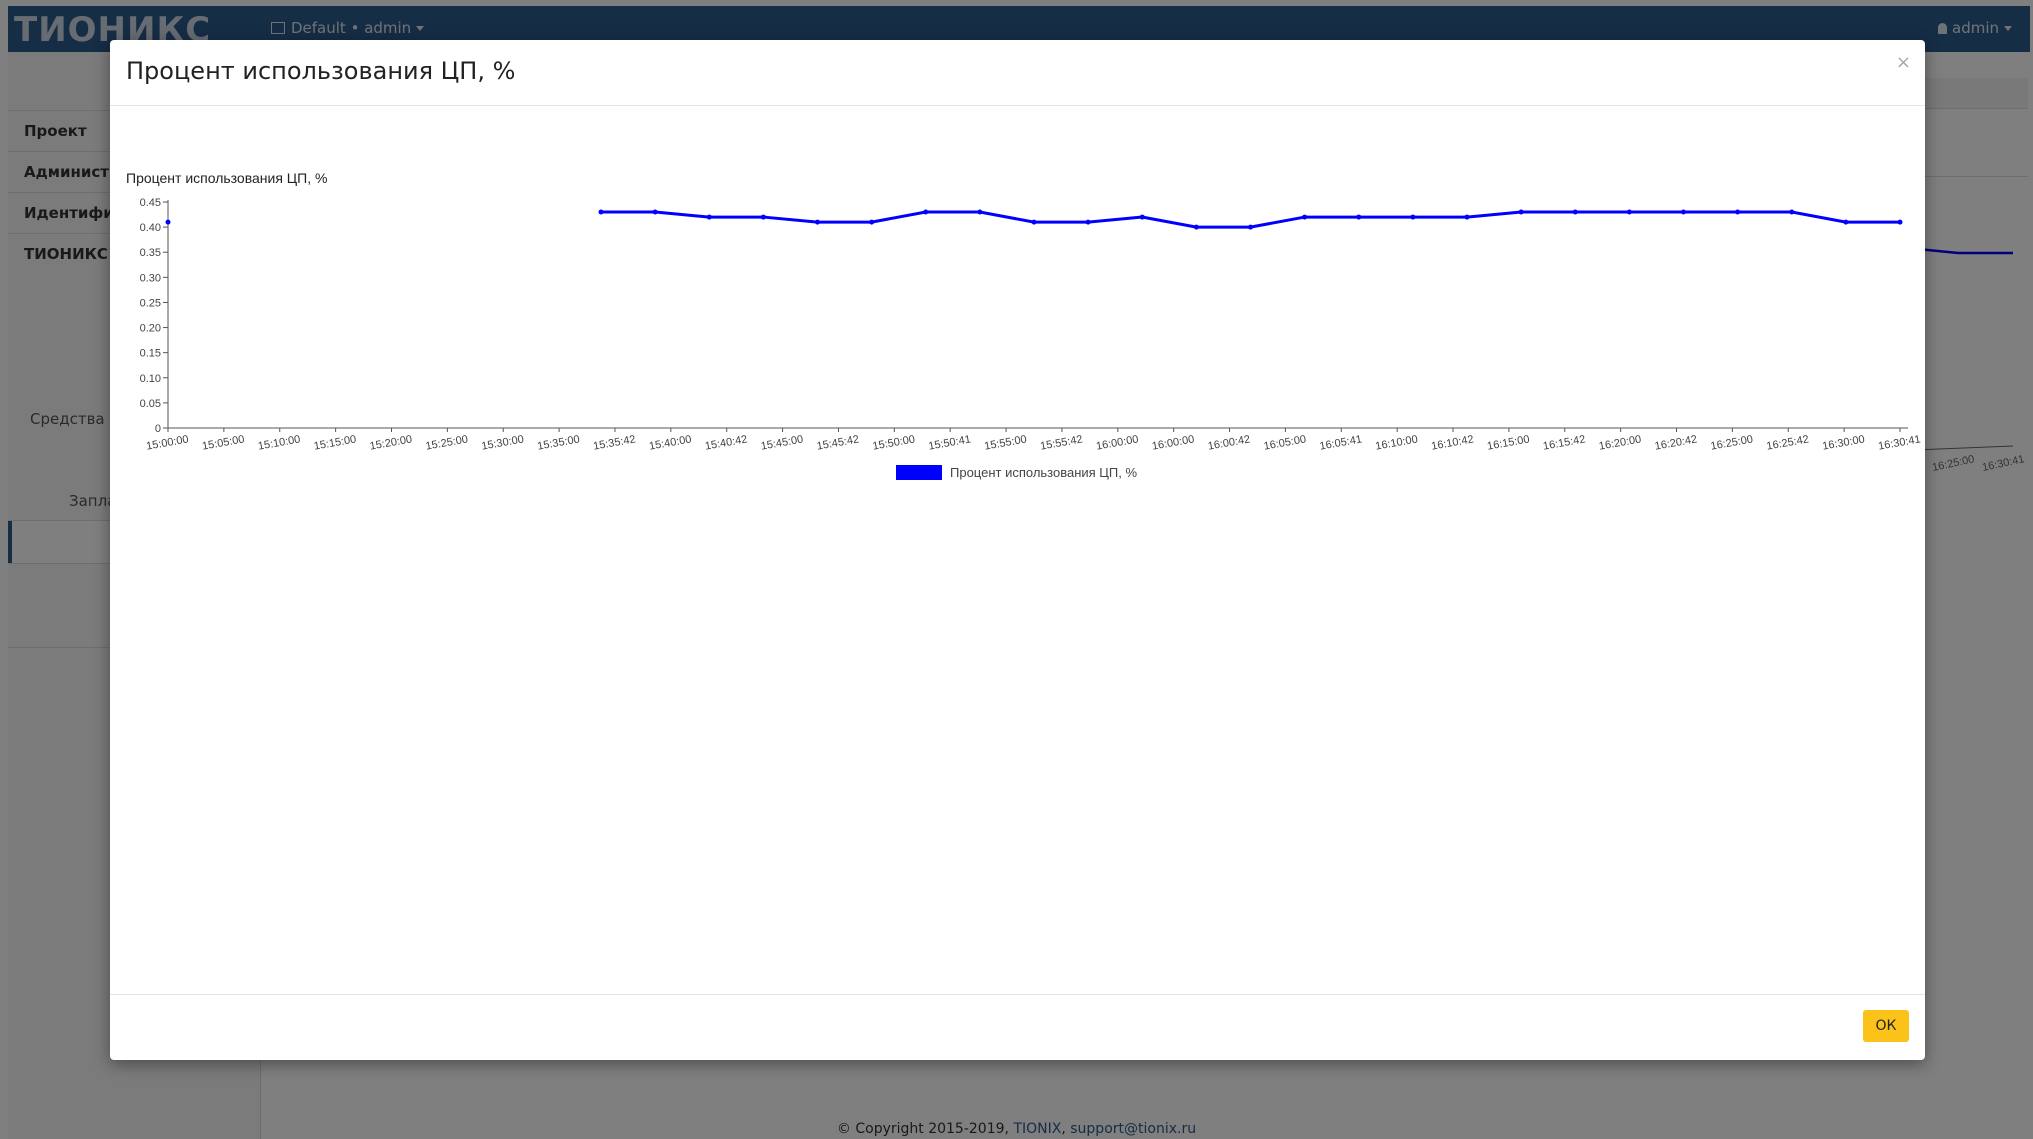 The width and height of the screenshot is (2033, 1139). Describe the element at coordinates (1788, 442) in the screenshot. I see `x-tick-label: 16:25:42` at that location.